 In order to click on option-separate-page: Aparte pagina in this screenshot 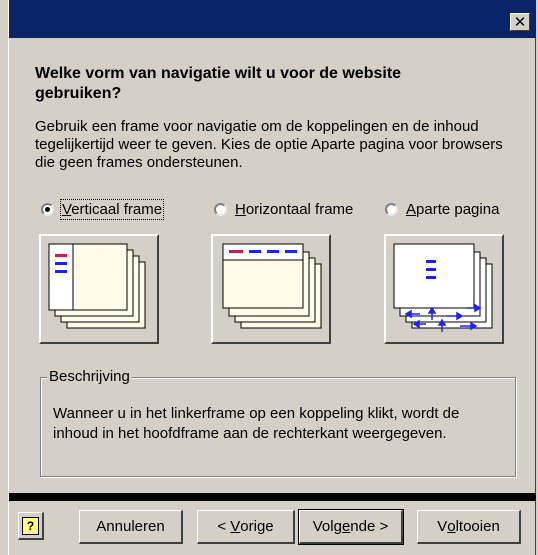, I will do `click(442, 209)`.